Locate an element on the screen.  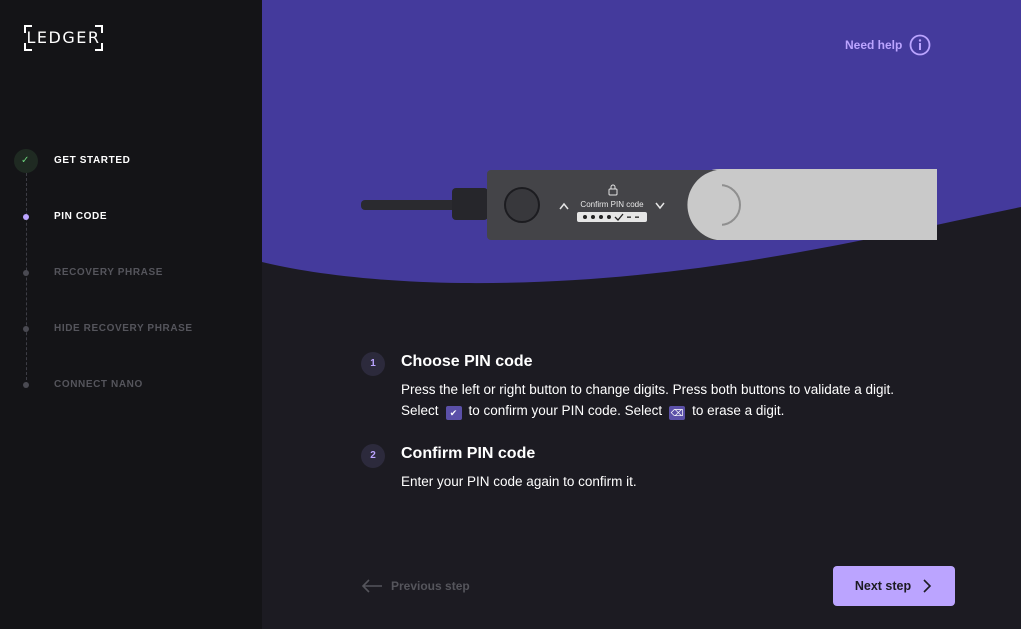
step-connect-nano: CONNECT NANO is located at coordinates (131, 385).